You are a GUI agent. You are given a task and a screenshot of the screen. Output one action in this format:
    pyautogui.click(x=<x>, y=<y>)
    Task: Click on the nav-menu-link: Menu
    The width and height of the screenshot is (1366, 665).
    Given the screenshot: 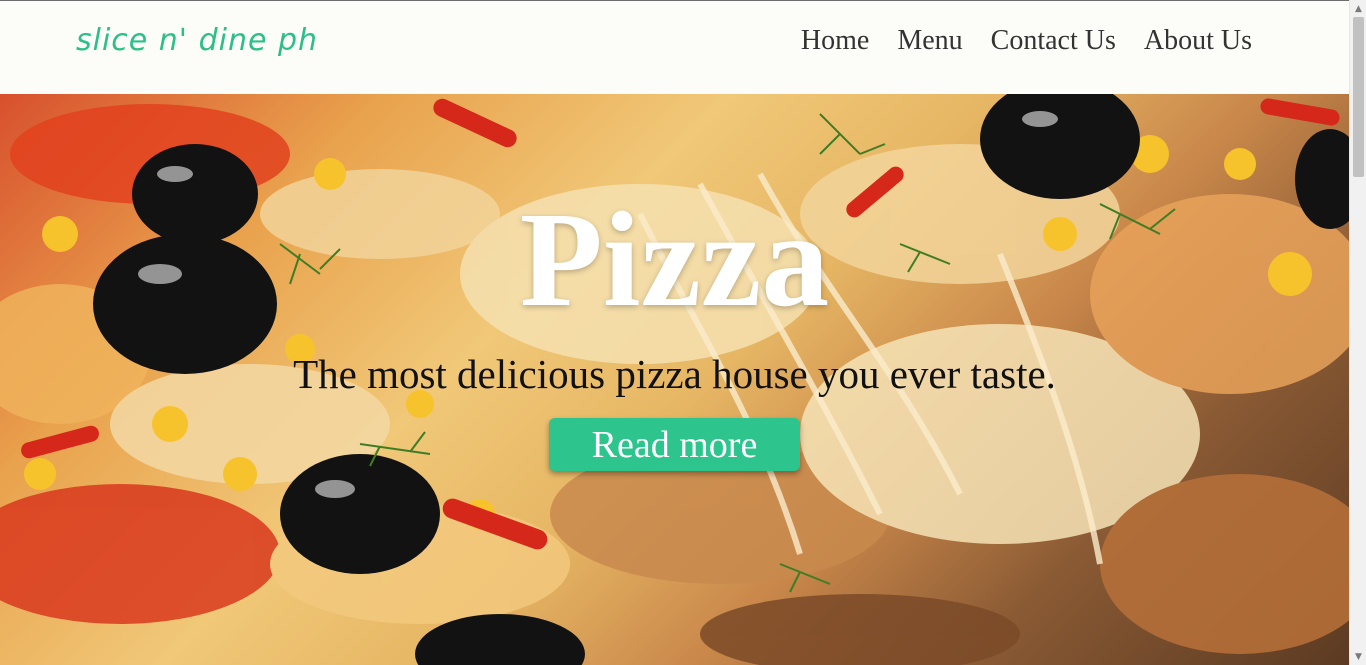 What is the action you would take?
    pyautogui.click(x=929, y=41)
    